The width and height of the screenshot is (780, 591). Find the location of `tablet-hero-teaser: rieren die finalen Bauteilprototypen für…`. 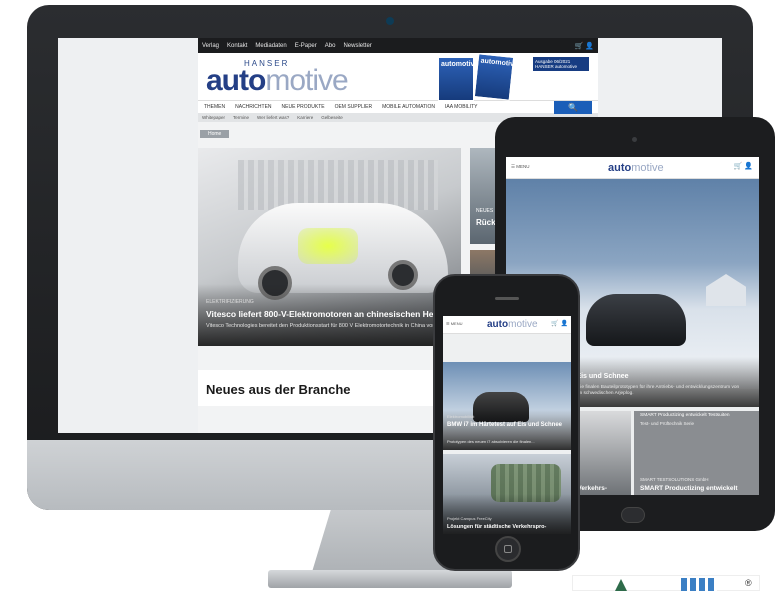

tablet-hero-teaser: rieren die finalen Bauteilprototypen für… is located at coordinates (652, 390).